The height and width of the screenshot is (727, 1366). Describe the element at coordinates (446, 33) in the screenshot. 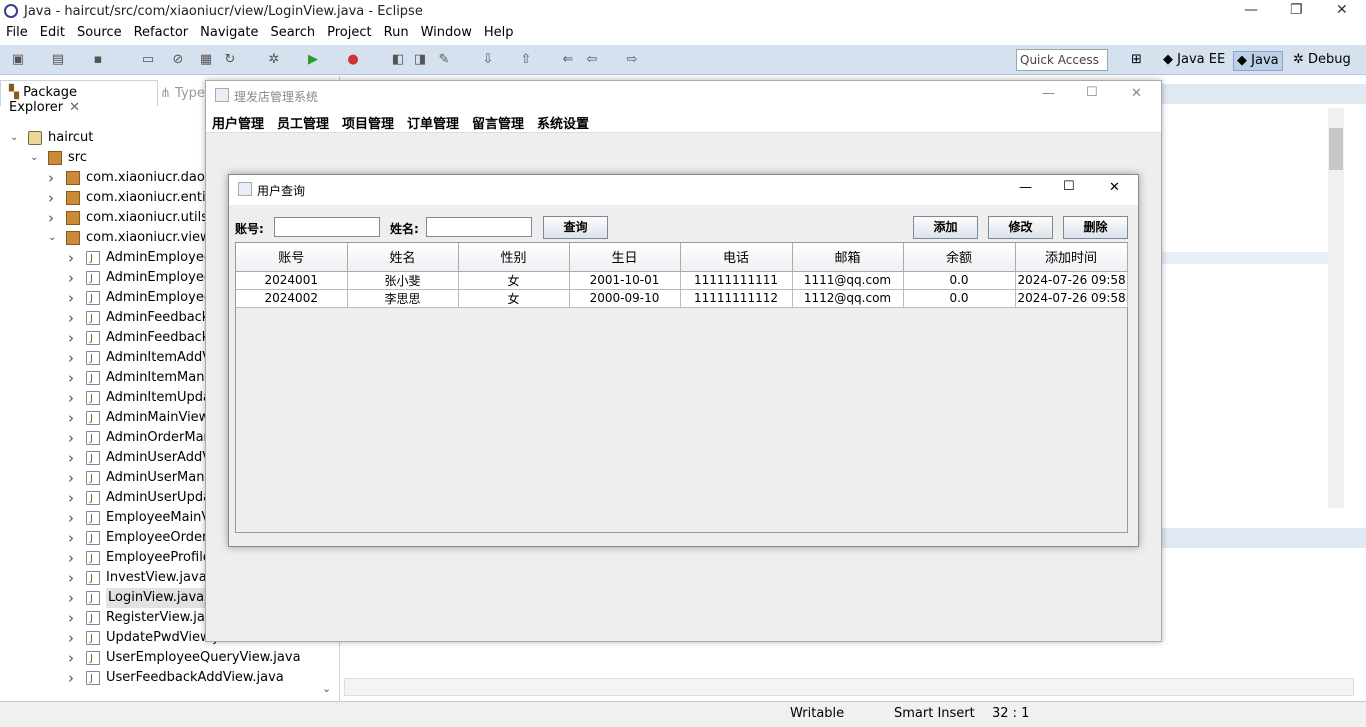

I see `menu-window: Window` at that location.